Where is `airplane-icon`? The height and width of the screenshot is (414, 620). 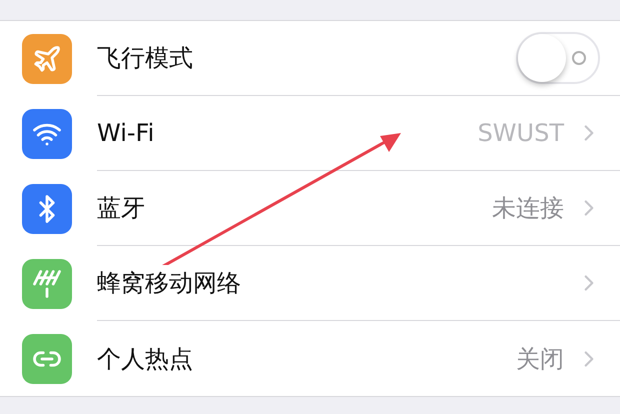 airplane-icon is located at coordinates (47, 59).